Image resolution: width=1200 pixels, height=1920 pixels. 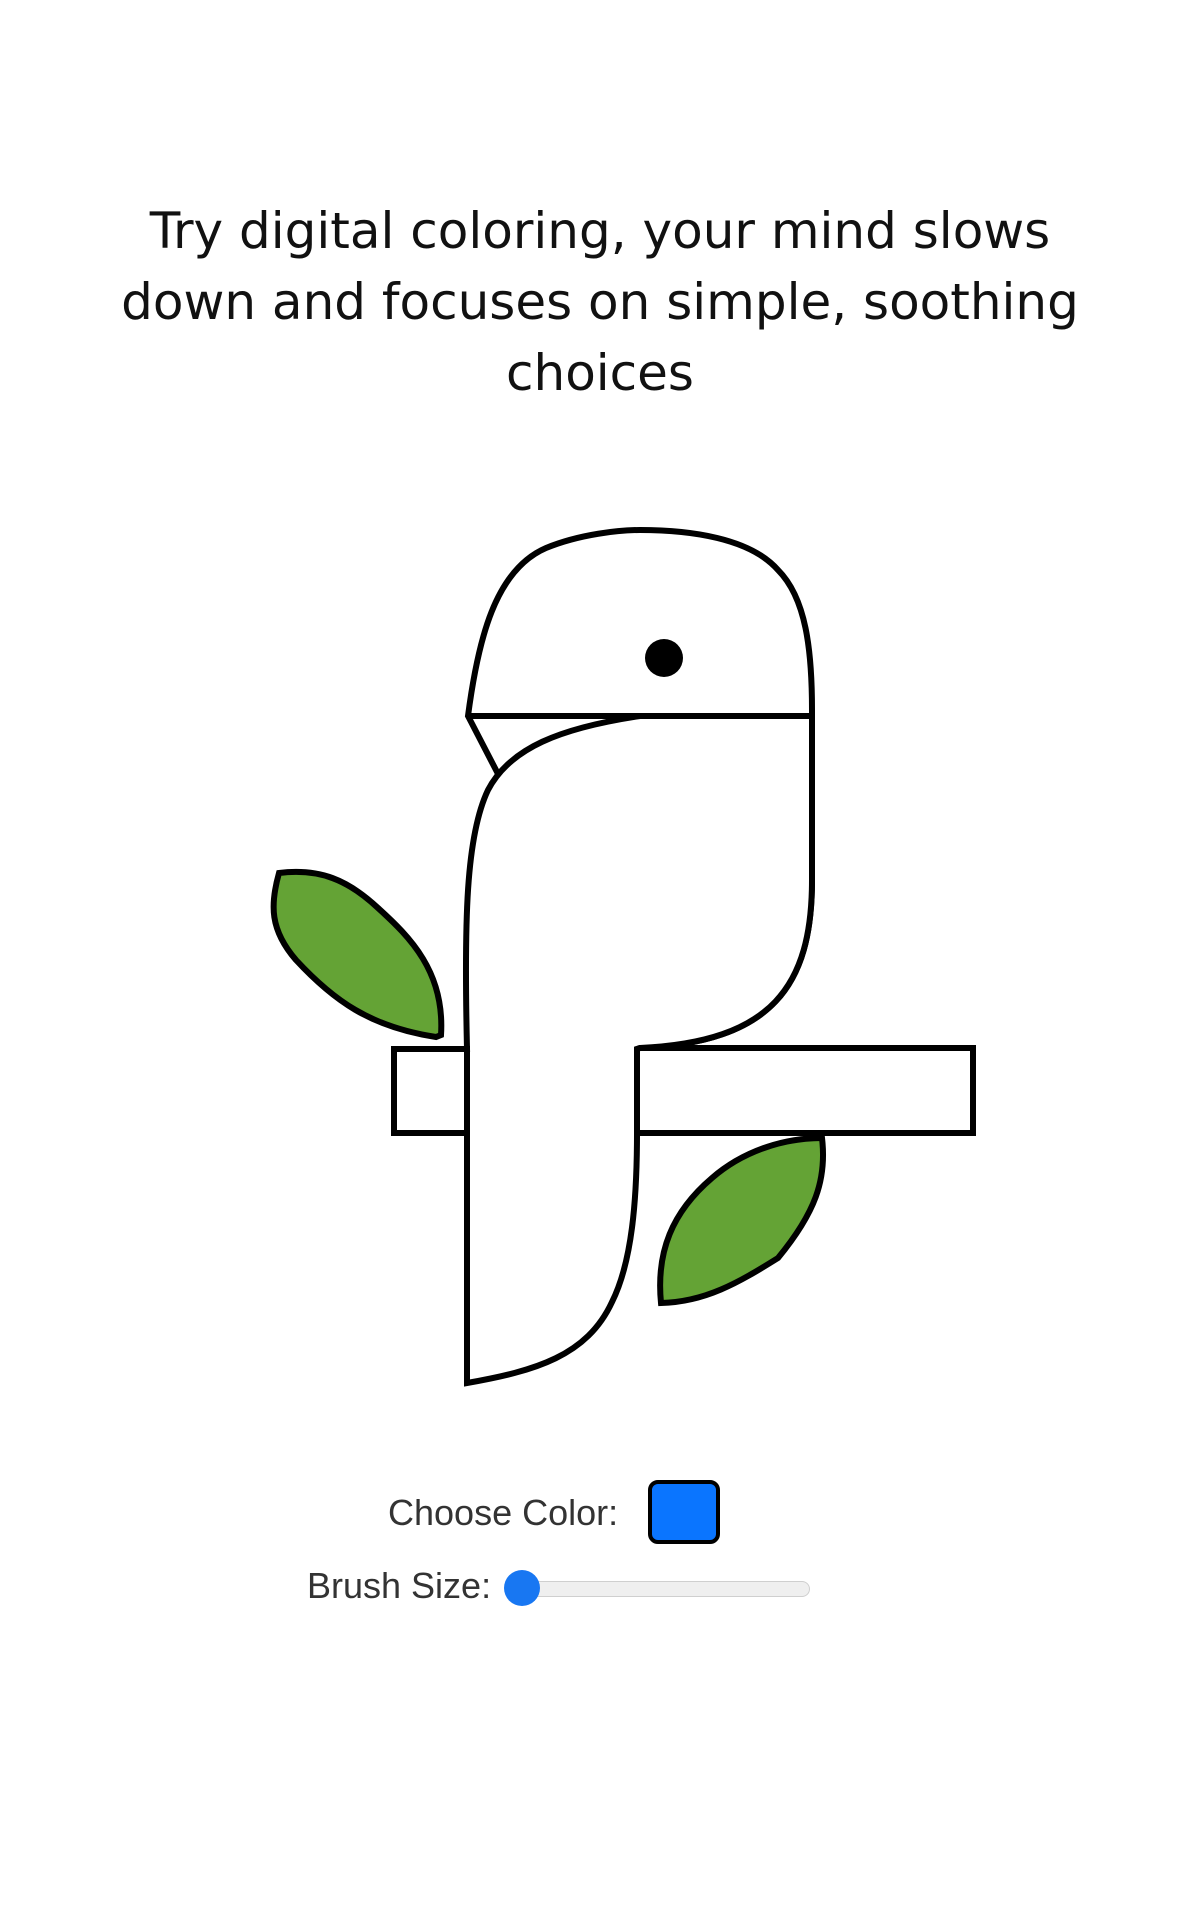 I want to click on brush-size-label: Brush Size:, so click(x=399, y=1585).